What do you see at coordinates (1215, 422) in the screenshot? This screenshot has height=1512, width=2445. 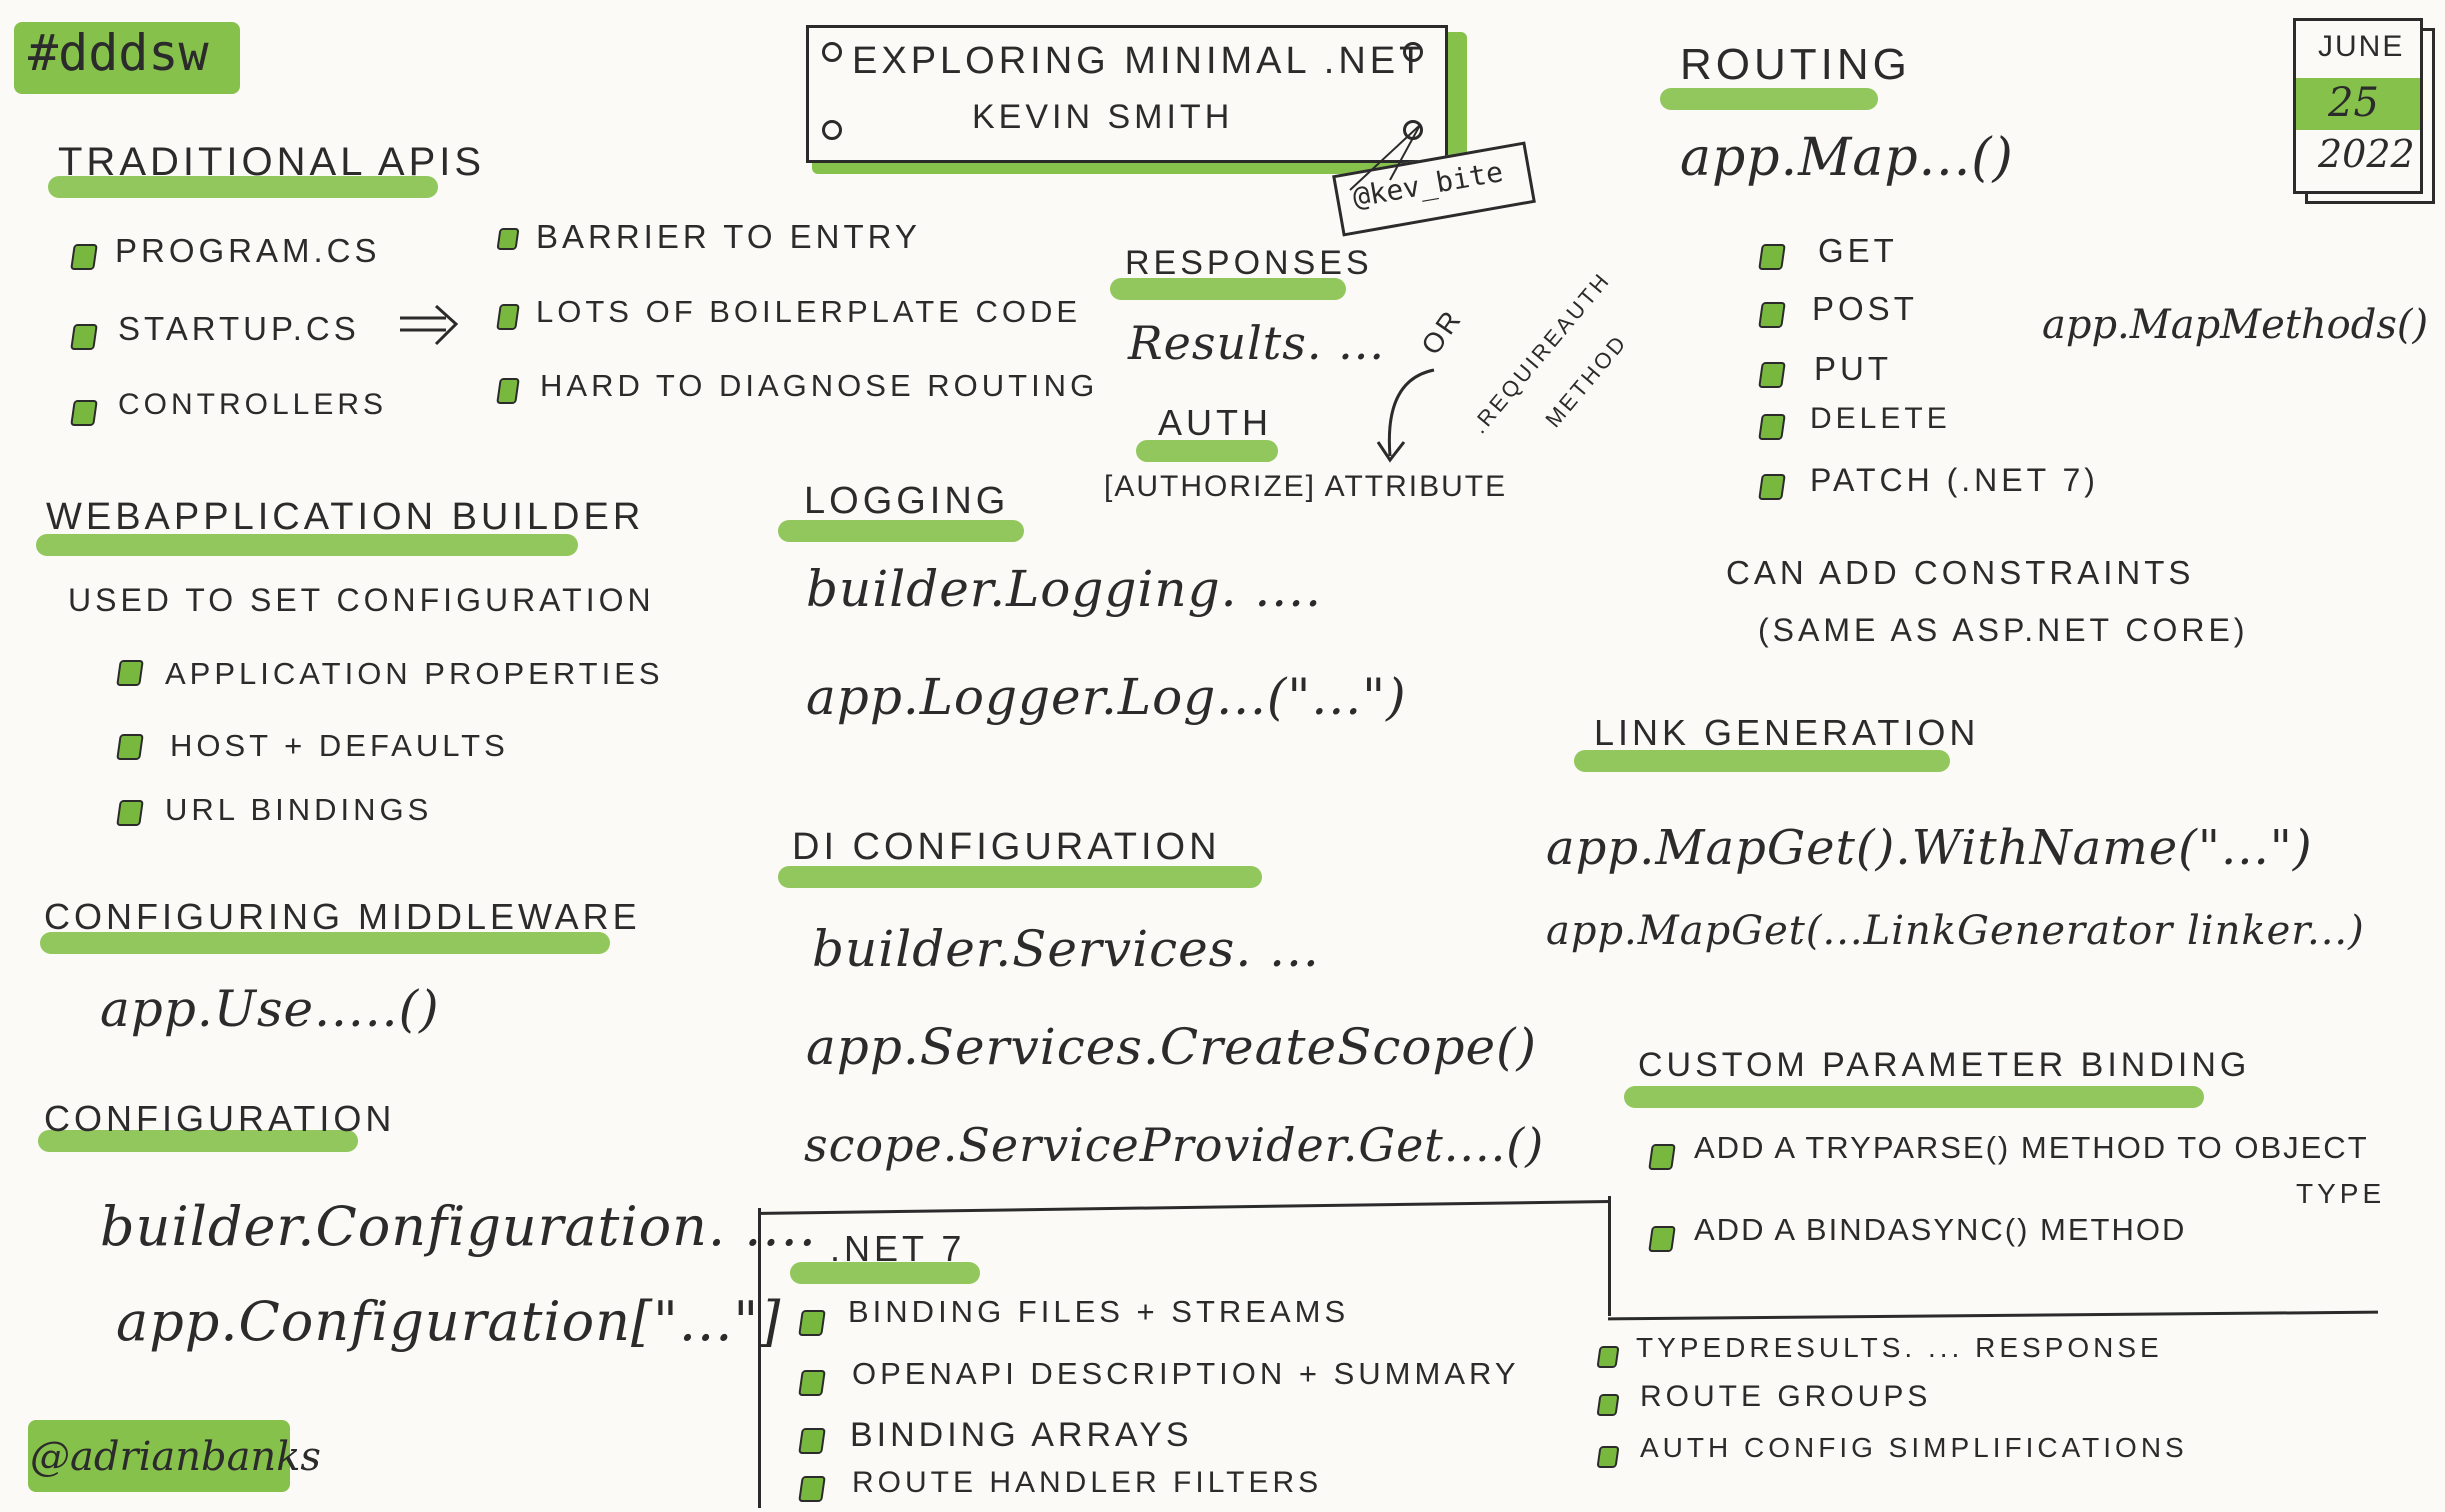 I see `auth-heading: Auth` at bounding box center [1215, 422].